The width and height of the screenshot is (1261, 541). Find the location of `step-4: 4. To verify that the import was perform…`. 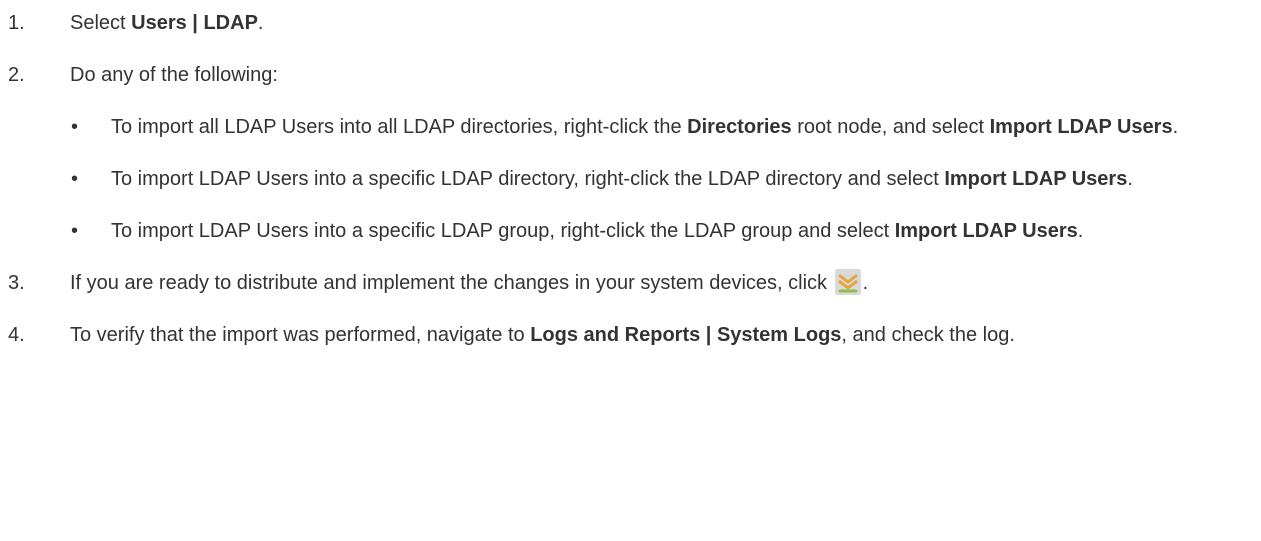

step-4: 4. To verify that the import was perform… is located at coordinates (624, 335).